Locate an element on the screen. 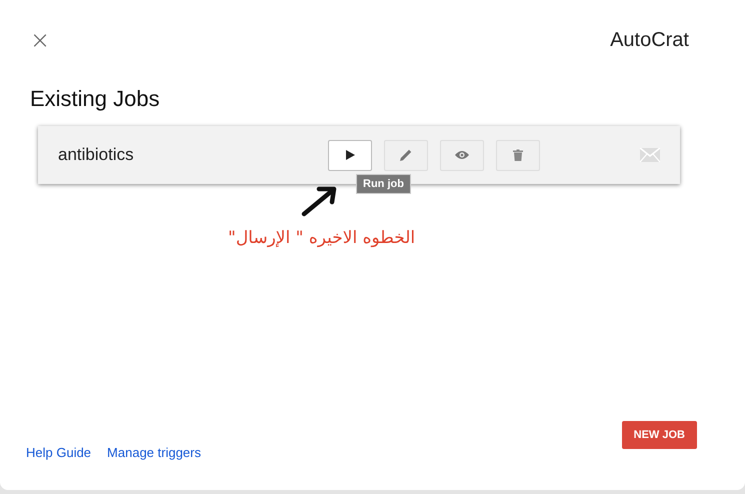 Image resolution: width=745 pixels, height=494 pixels. tooltip: Run job is located at coordinates (383, 184).